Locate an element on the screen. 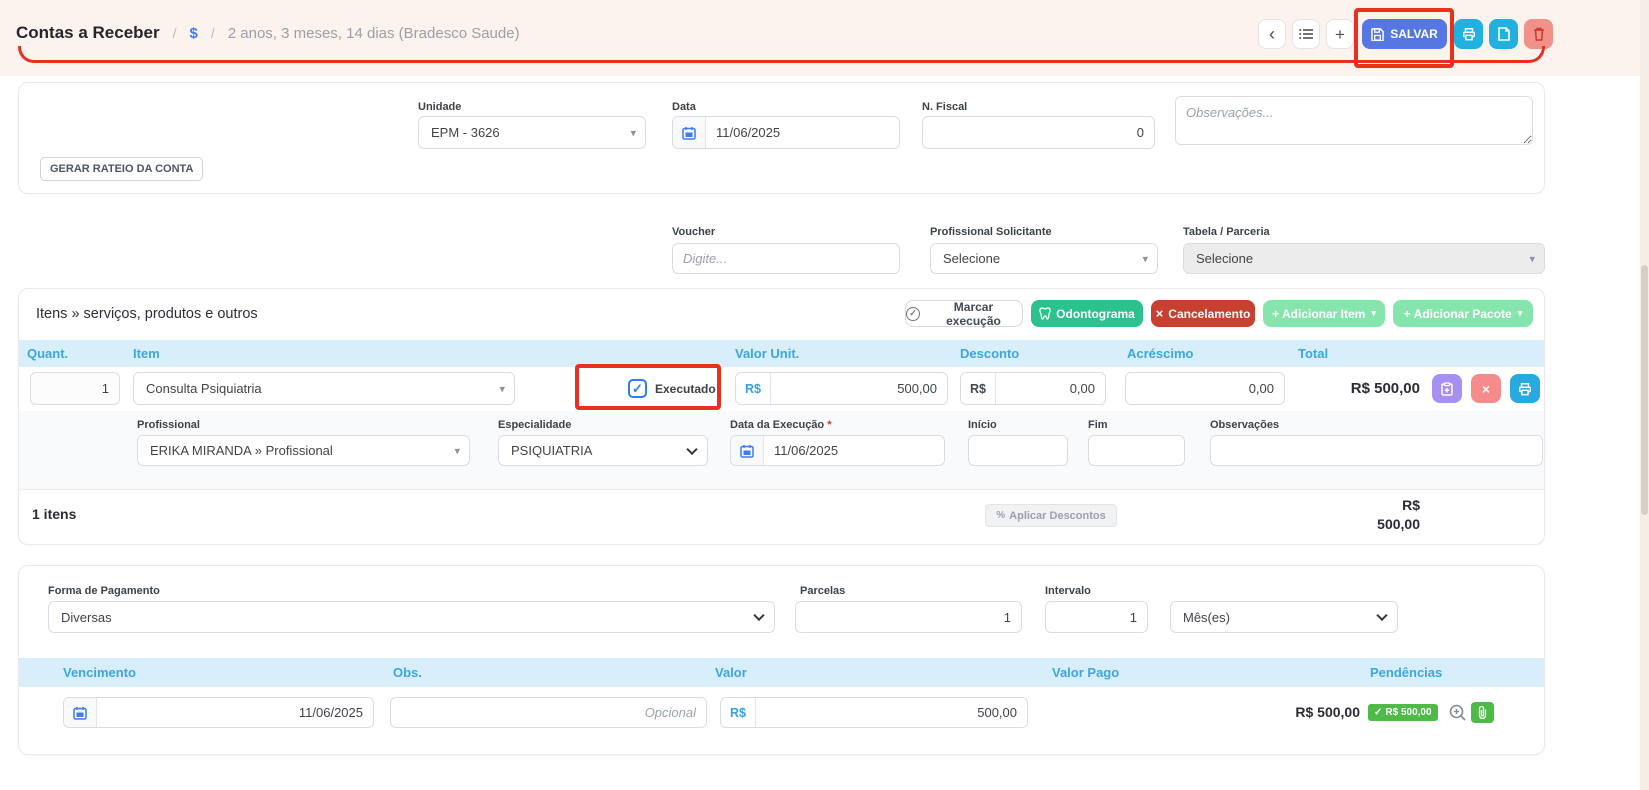  save-icon is located at coordinates (1378, 34).